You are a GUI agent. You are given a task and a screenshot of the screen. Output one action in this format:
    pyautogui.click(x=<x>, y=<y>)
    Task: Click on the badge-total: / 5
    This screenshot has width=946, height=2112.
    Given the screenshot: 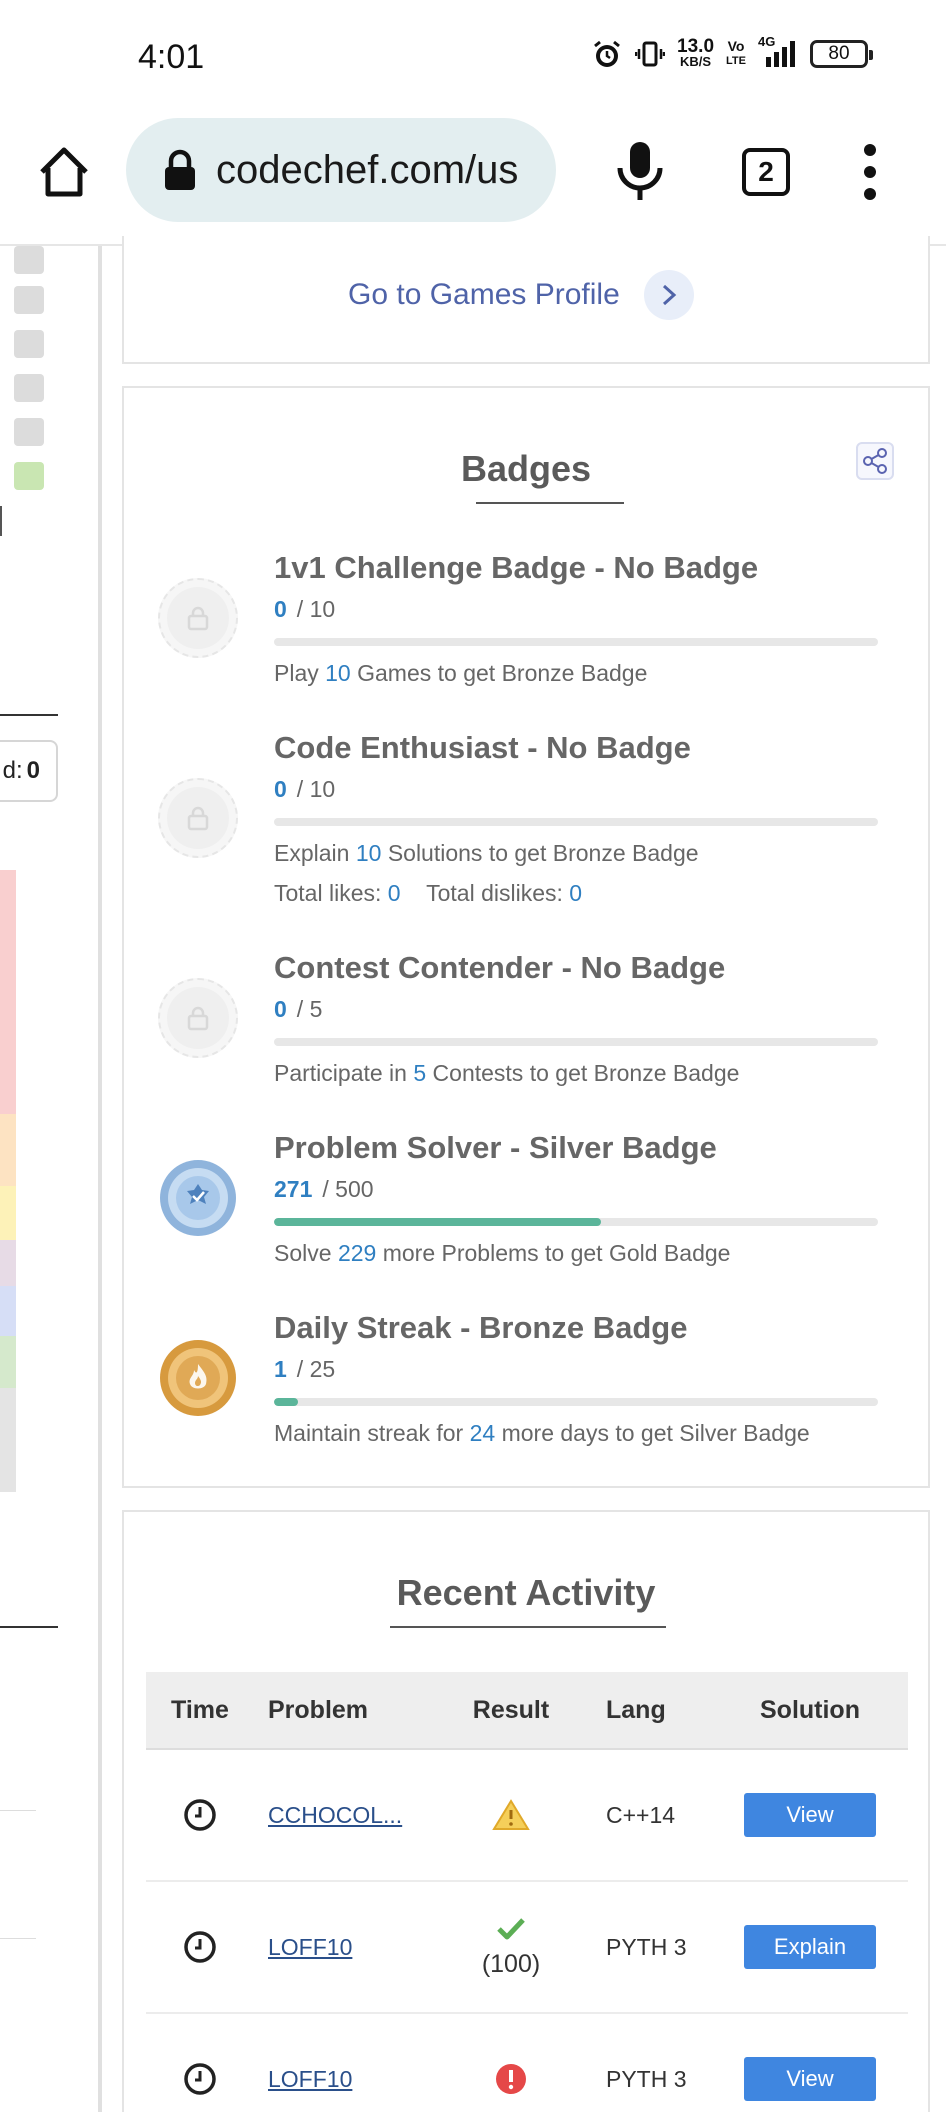 What is the action you would take?
    pyautogui.click(x=309, y=1009)
    